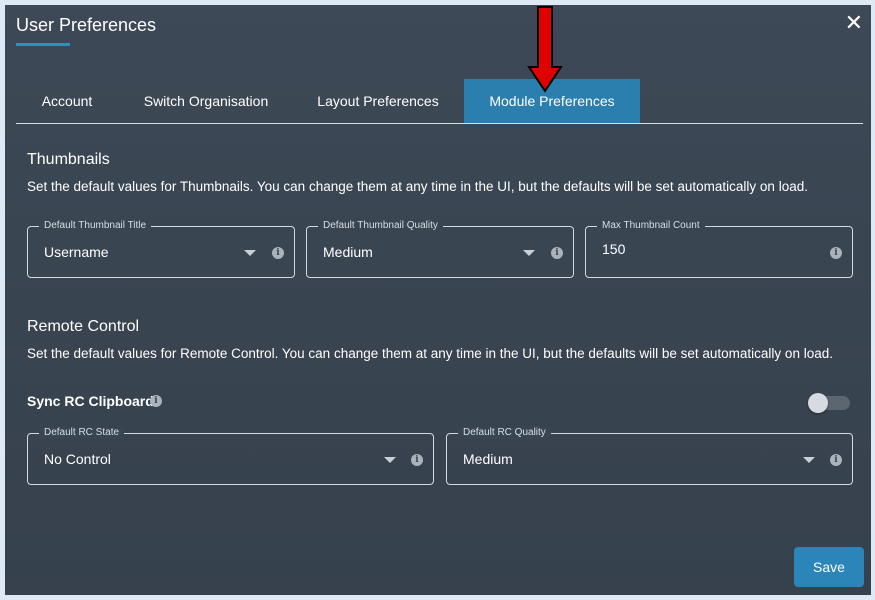 This screenshot has height=600, width=875. Describe the element at coordinates (818, 403) in the screenshot. I see `toggle-knob` at that location.